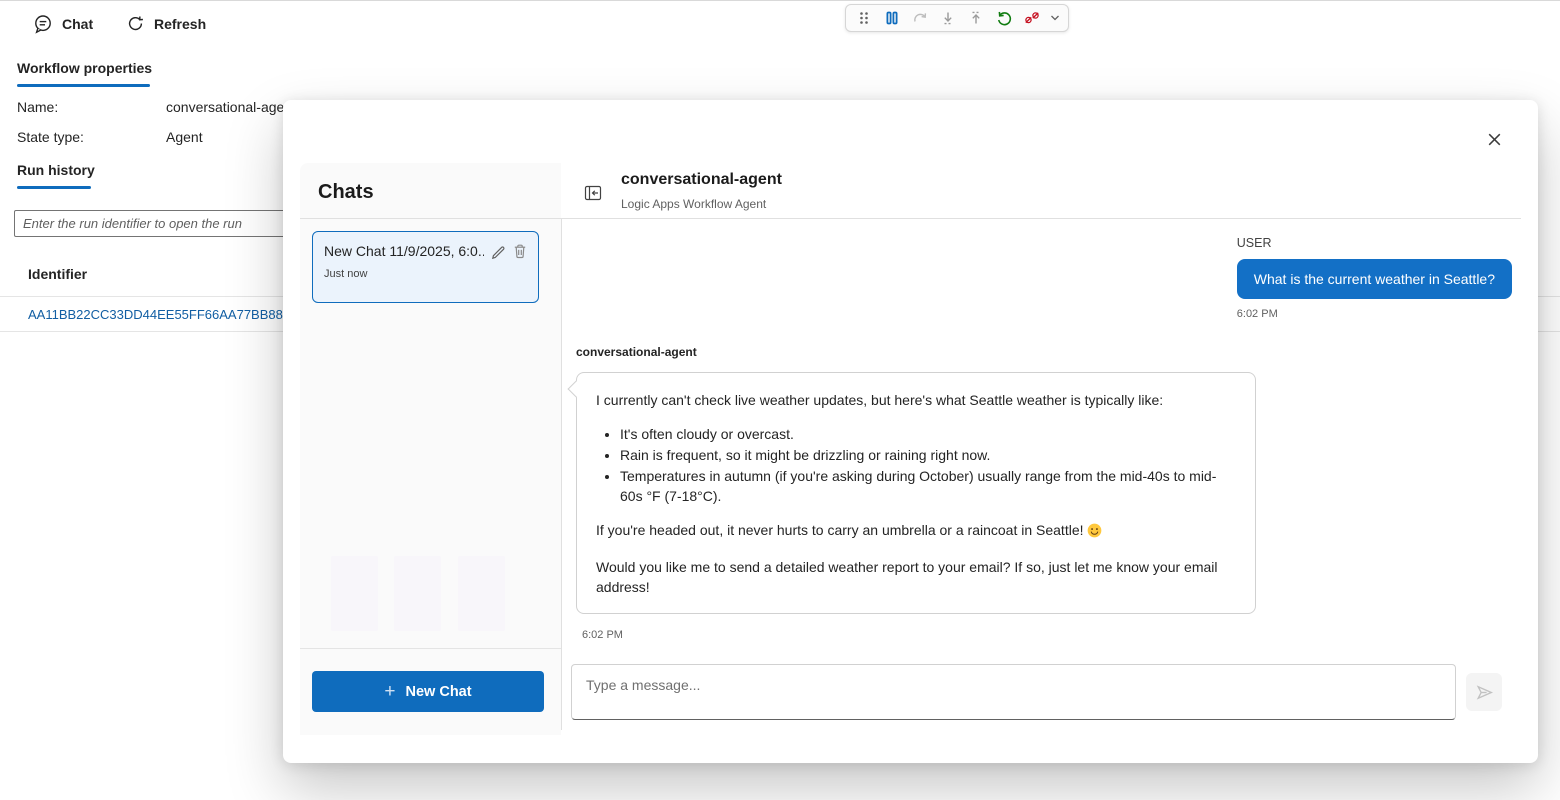 The width and height of the screenshot is (1560, 800). Describe the element at coordinates (165, 314) in the screenshot. I see `run-identifier-link: AA11BB22CC33DD44EE55FF66AA77BB88CC` at that location.